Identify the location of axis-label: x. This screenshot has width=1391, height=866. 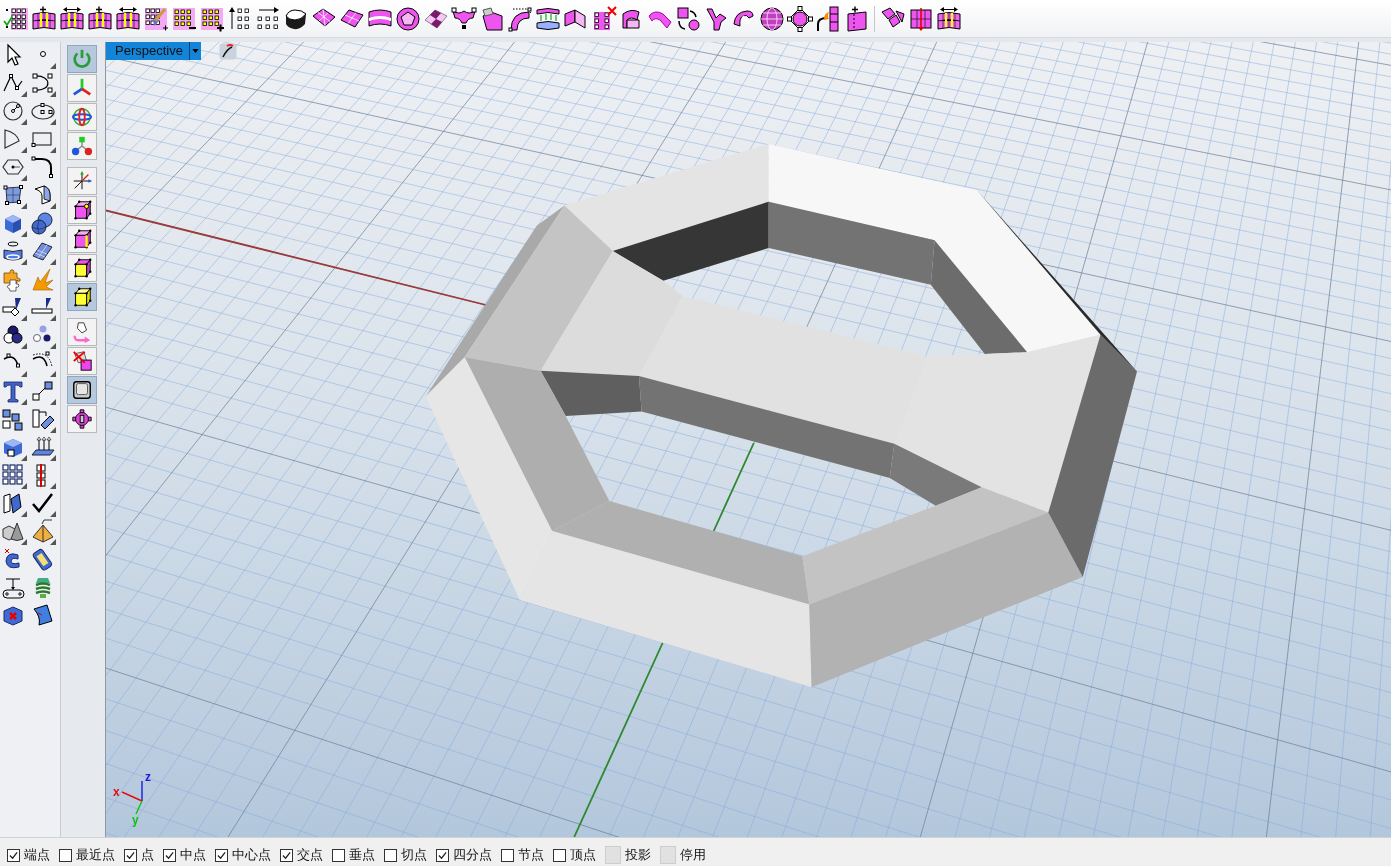
(116, 792).